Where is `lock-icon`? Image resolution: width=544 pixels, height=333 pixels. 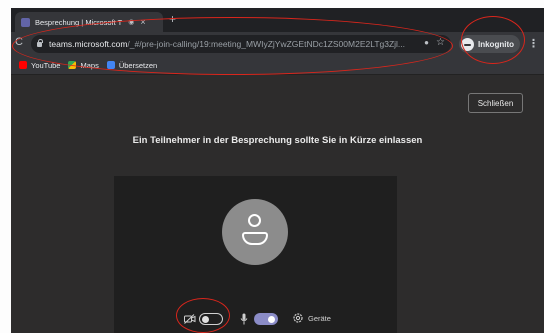 lock-icon is located at coordinates (40, 42).